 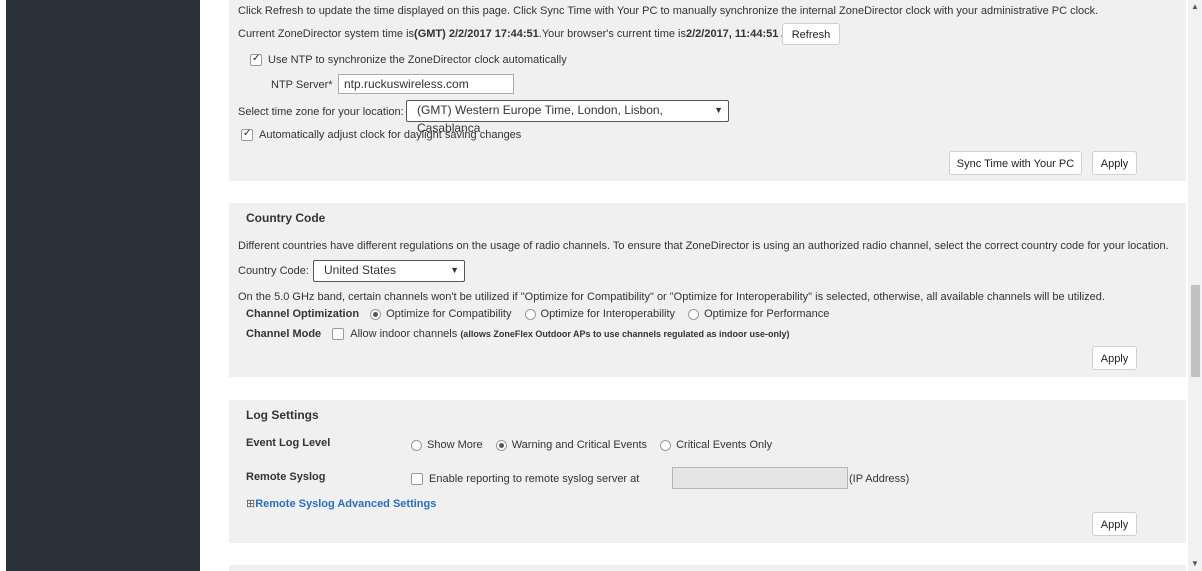 What do you see at coordinates (608, 314) in the screenshot?
I see `optimization-option-label: Optimize for Interoperability` at bounding box center [608, 314].